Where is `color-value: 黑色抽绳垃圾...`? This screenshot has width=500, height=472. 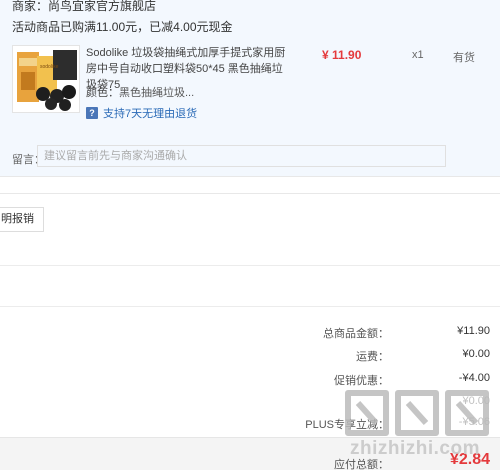 color-value: 黑色抽绳垃圾... is located at coordinates (157, 93).